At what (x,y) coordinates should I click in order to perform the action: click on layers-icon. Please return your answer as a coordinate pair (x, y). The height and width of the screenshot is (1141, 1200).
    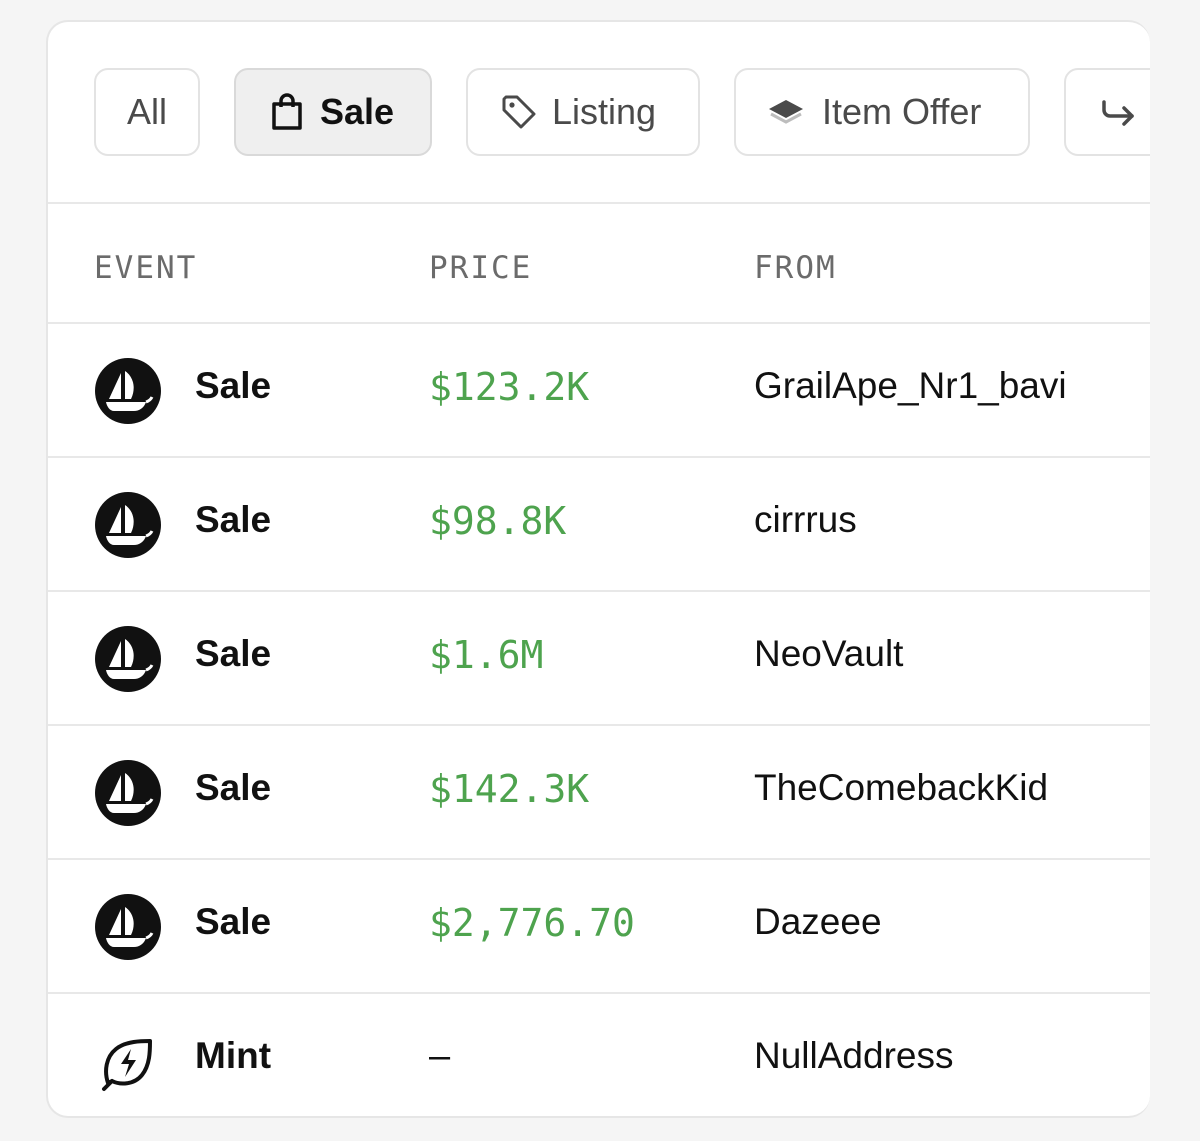
    Looking at the image, I should click on (786, 112).